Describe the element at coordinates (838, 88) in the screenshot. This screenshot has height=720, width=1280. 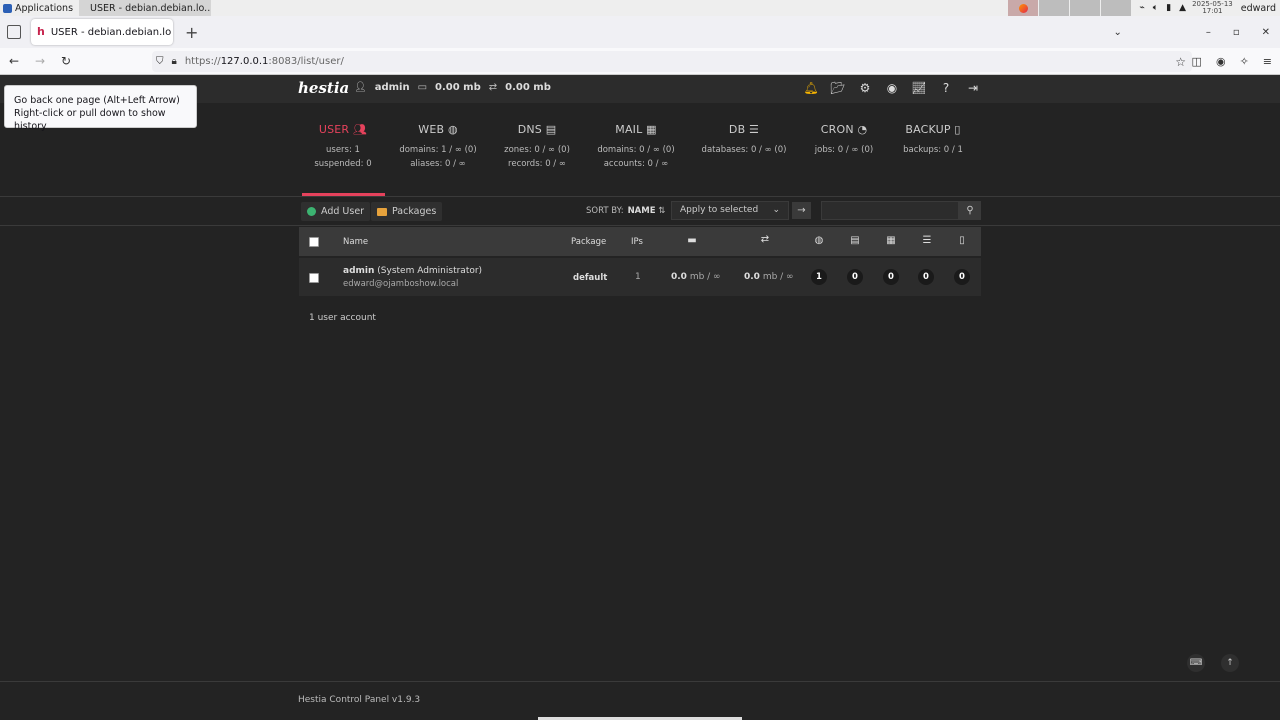
I see `folder-icon: 📂︎` at that location.